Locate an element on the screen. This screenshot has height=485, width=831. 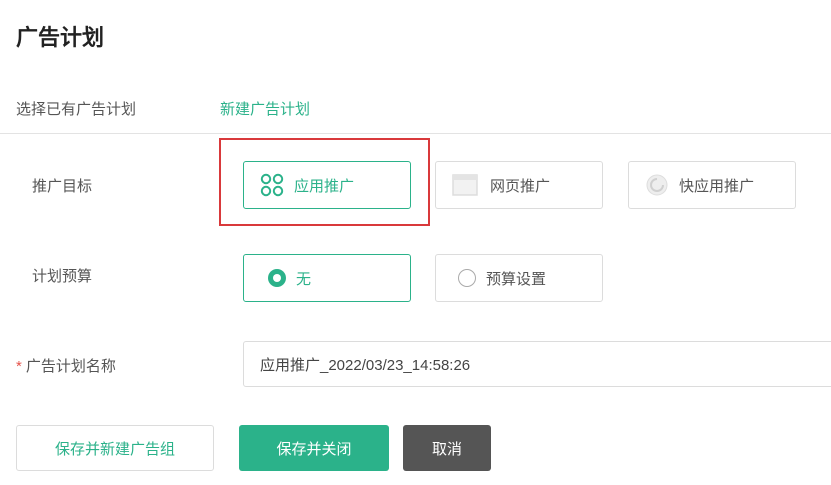
save-and-new-group-button: 保存并新建广告组 is located at coordinates (115, 448).